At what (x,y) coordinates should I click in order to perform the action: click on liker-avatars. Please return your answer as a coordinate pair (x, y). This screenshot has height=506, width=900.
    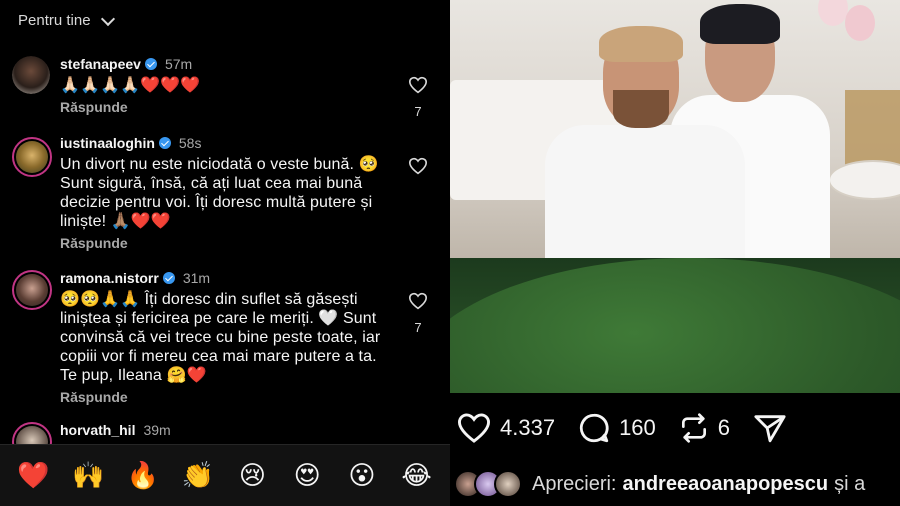
    Looking at the image, I should click on (488, 484).